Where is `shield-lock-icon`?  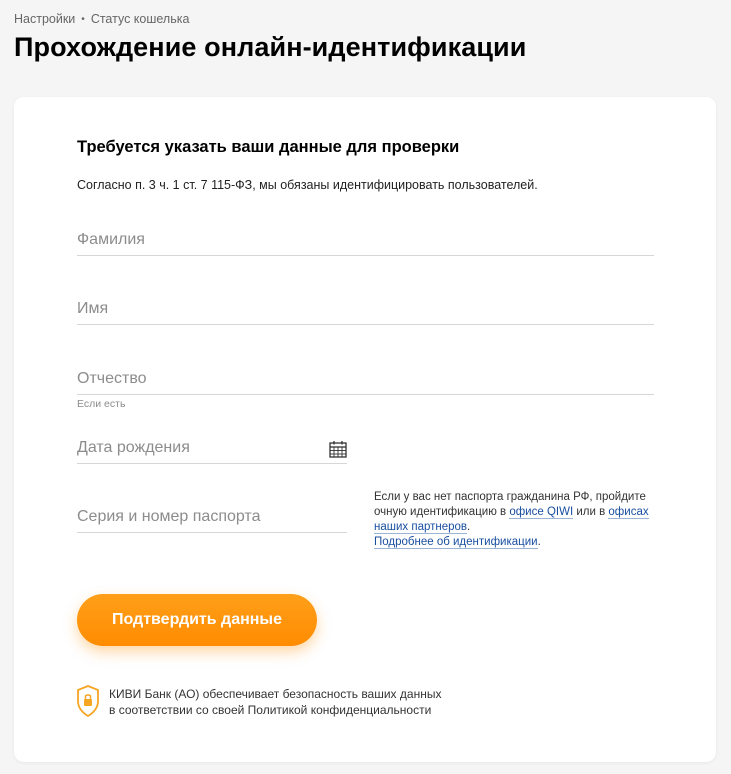 shield-lock-icon is located at coordinates (88, 701).